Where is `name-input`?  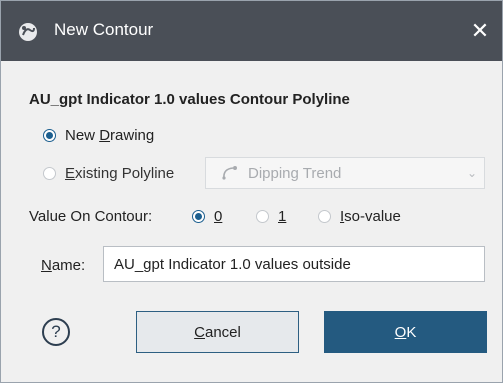 name-input is located at coordinates (294, 264).